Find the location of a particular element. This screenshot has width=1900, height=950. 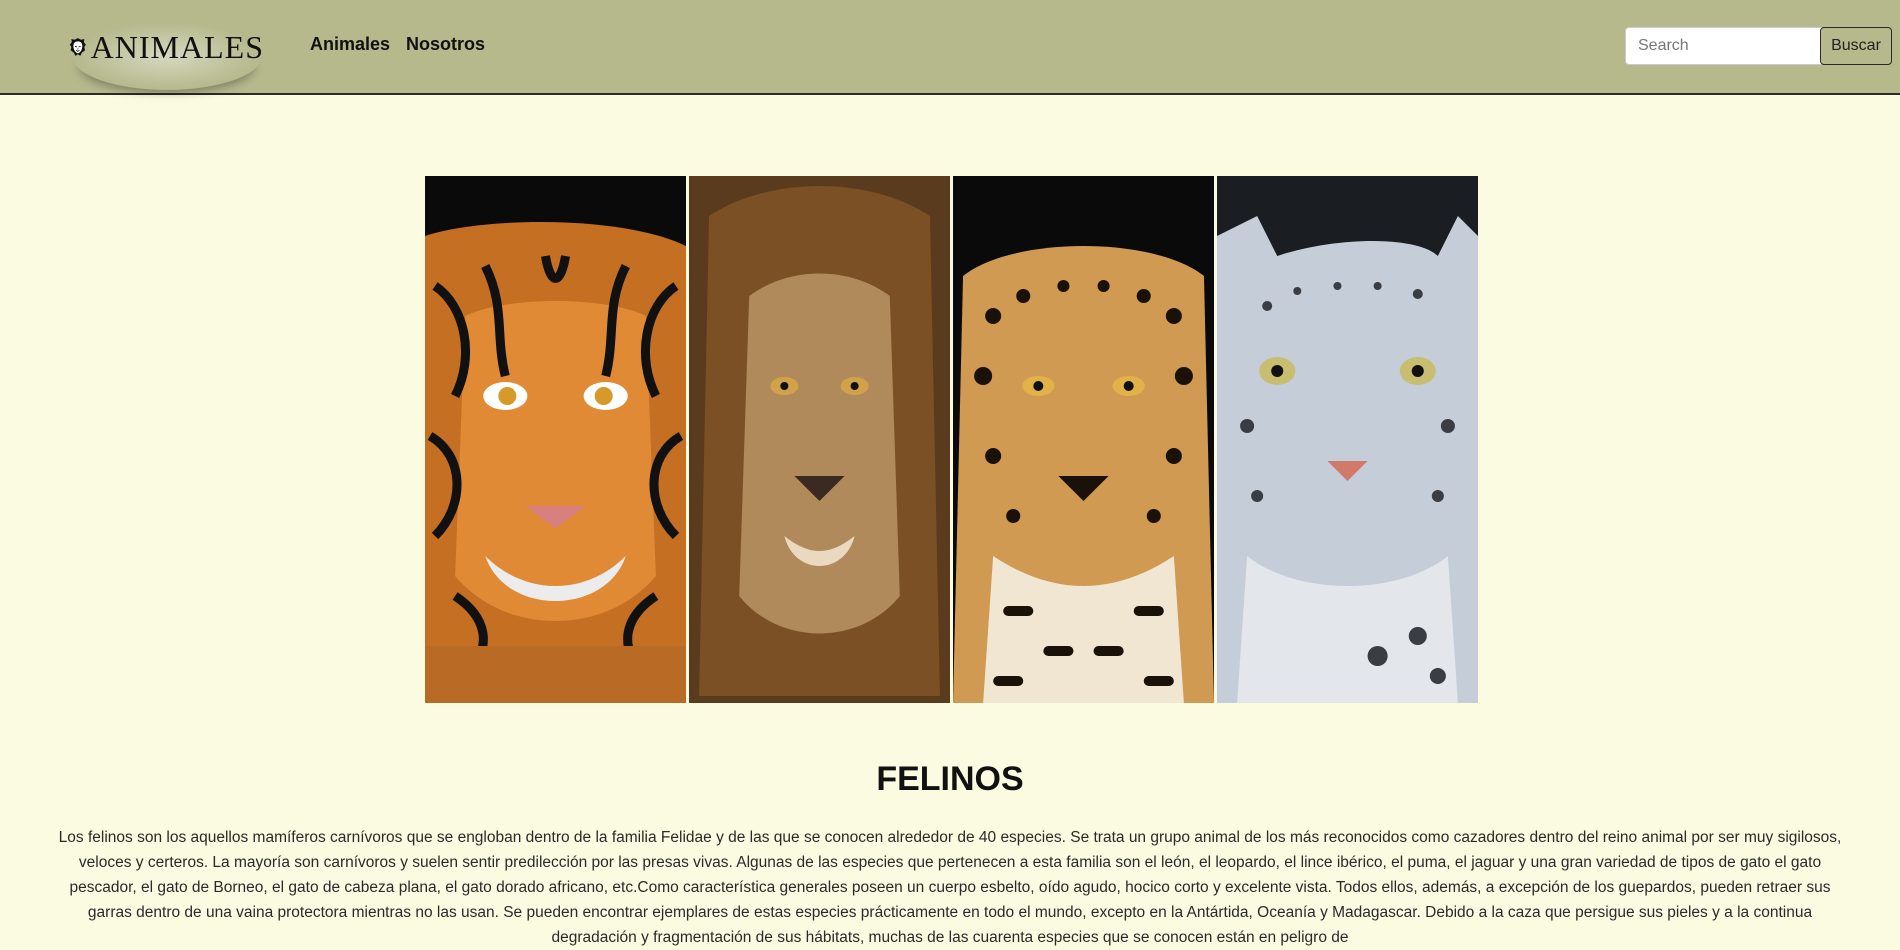

search-input is located at coordinates (1725, 46).